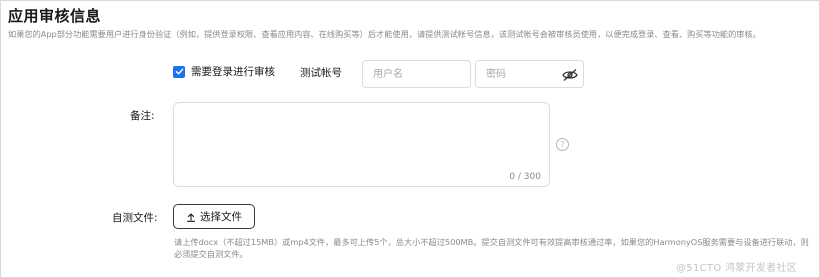 The image size is (820, 278). I want to click on eye-hidden-icon, so click(570, 74).